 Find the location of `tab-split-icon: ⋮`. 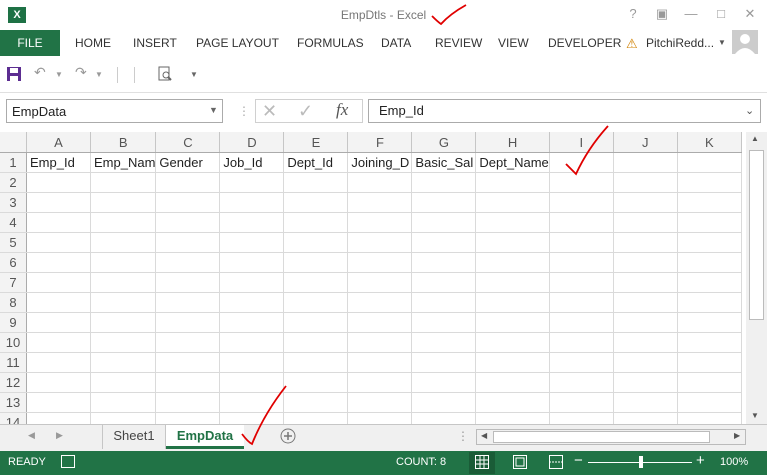

tab-split-icon: ⋮ is located at coordinates (463, 436).